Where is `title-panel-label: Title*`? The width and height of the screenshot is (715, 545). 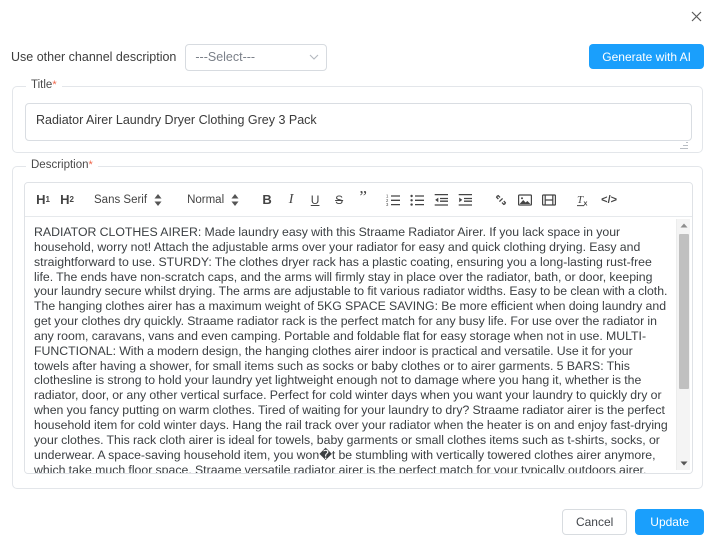 title-panel-label: Title* is located at coordinates (44, 85).